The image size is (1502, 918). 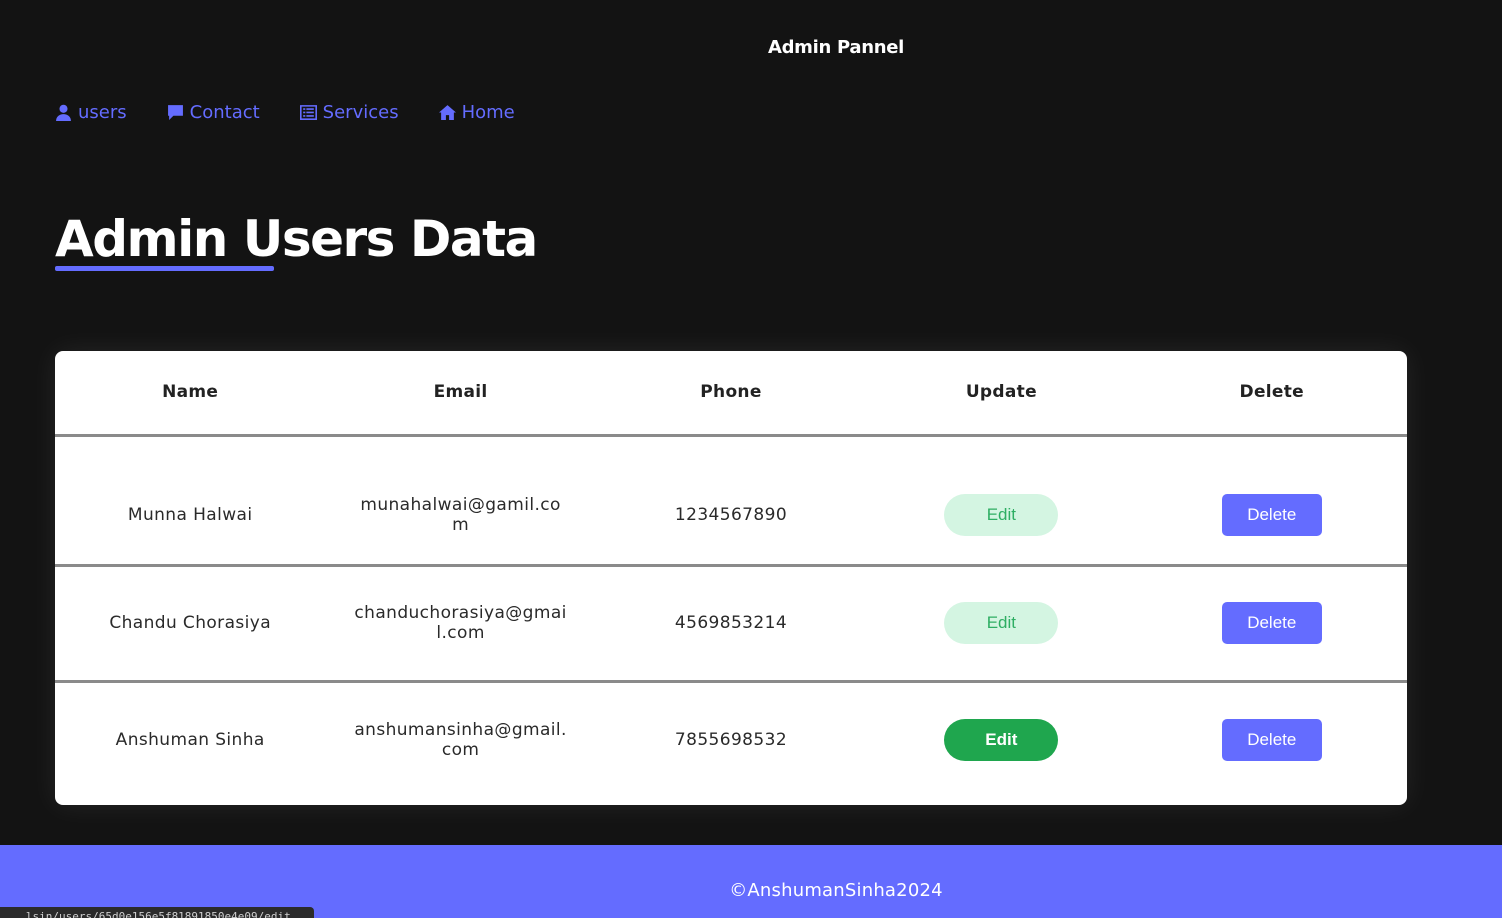 I want to click on table-header-row: Name Email Phone Update Delete, so click(x=731, y=394).